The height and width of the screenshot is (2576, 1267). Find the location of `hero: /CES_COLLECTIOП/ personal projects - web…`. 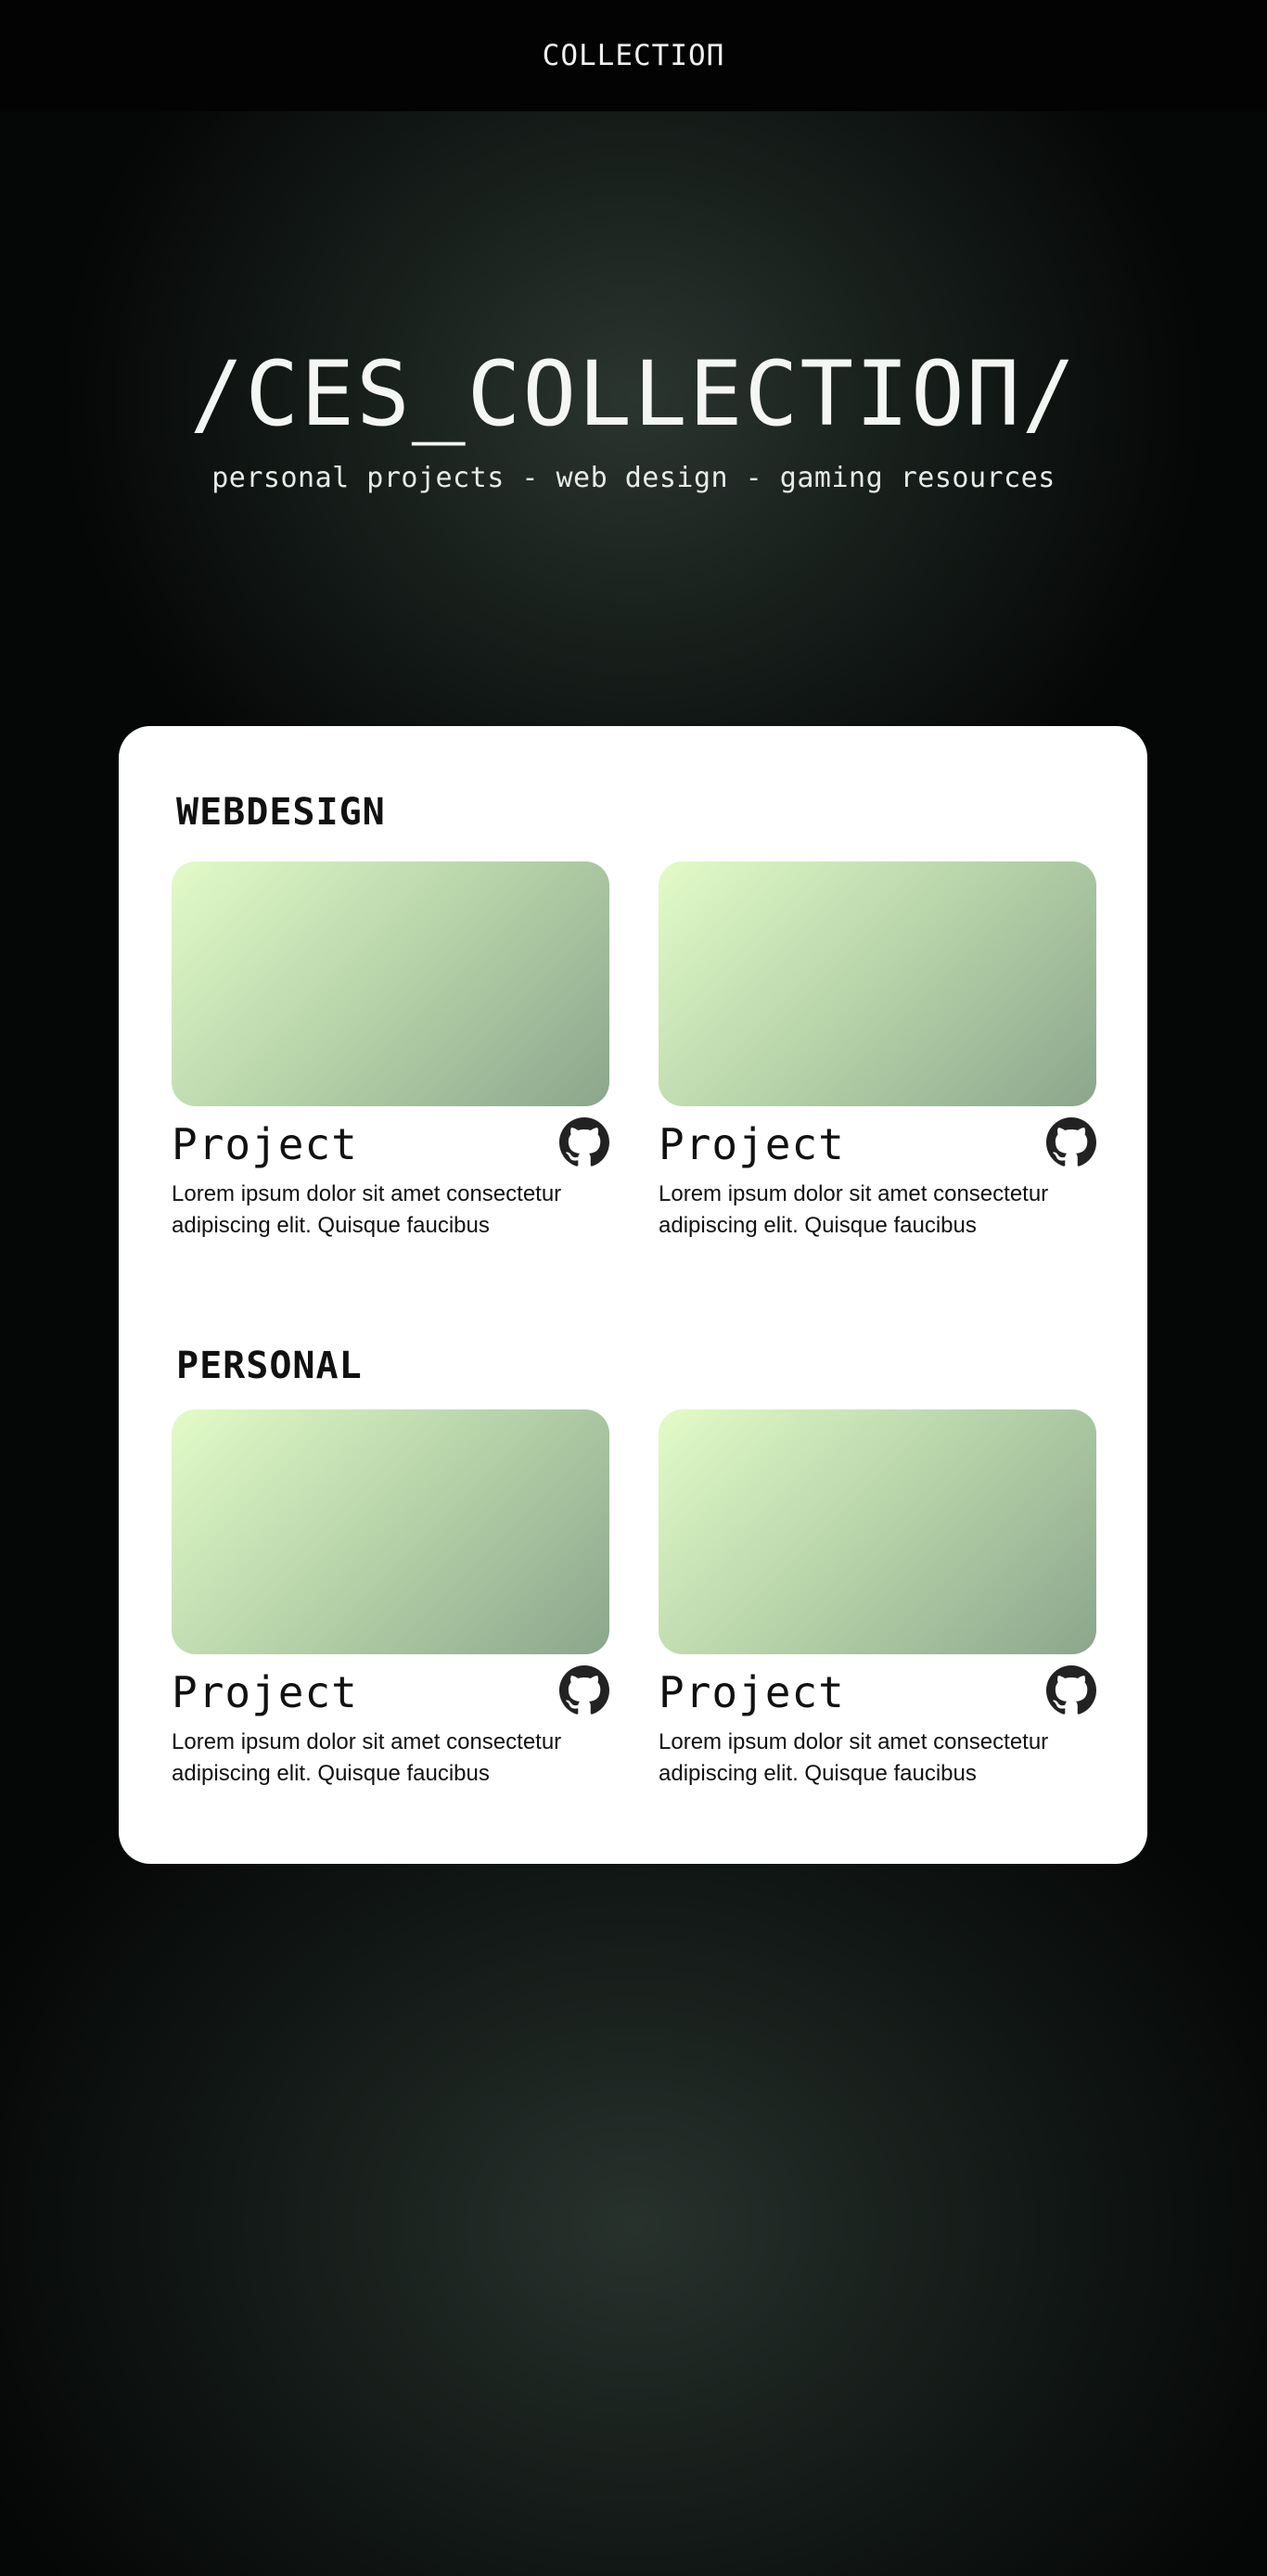

hero: /CES_COLLECTIOП/ personal projects - web… is located at coordinates (633, 414).